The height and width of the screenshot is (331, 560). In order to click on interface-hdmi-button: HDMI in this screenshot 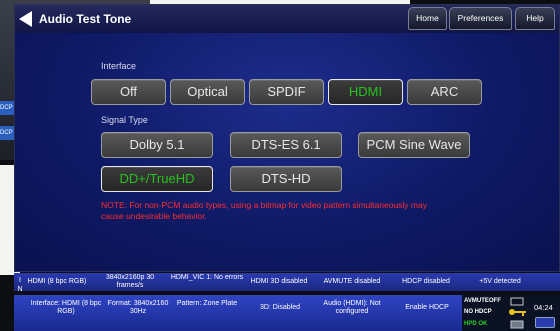, I will do `click(365, 92)`.